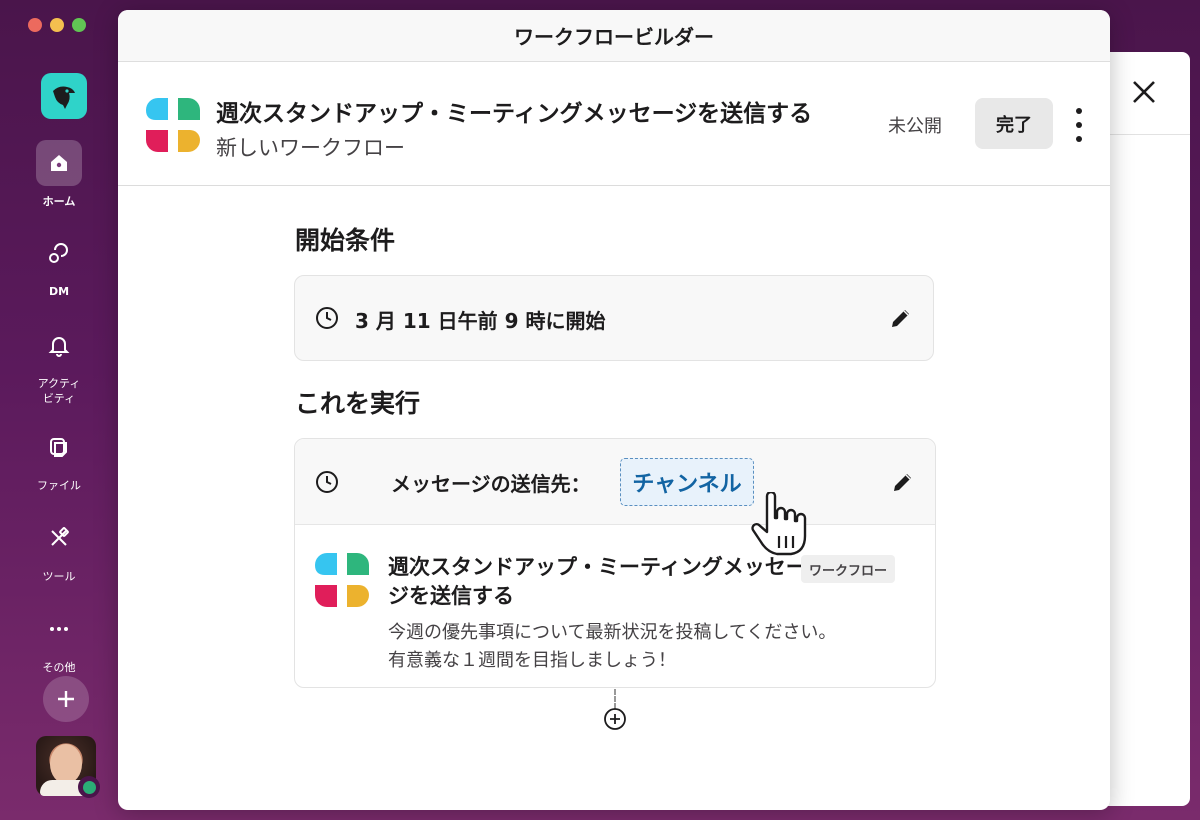 This screenshot has width=1200, height=820. I want to click on workflow-badge: ワークフロー, so click(848, 569).